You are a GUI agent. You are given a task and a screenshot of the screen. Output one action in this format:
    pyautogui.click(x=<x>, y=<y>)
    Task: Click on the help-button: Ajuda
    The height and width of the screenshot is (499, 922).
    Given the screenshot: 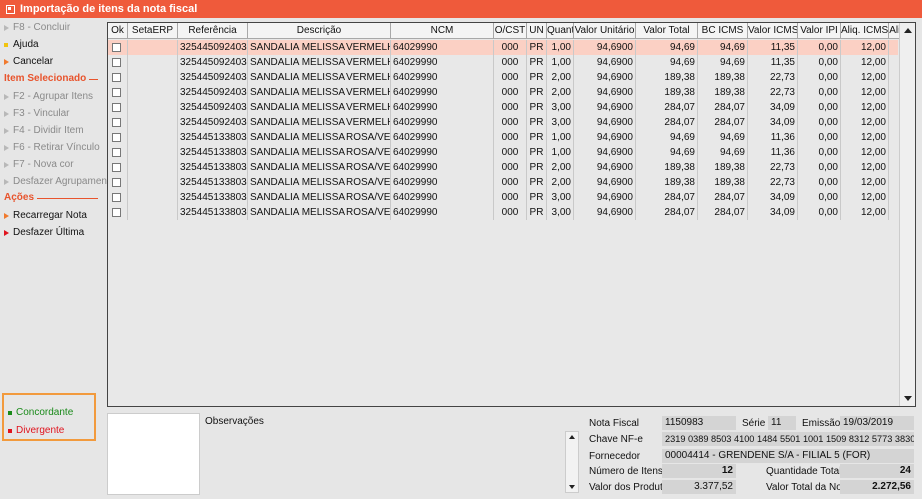 What is the action you would take?
    pyautogui.click(x=21, y=44)
    